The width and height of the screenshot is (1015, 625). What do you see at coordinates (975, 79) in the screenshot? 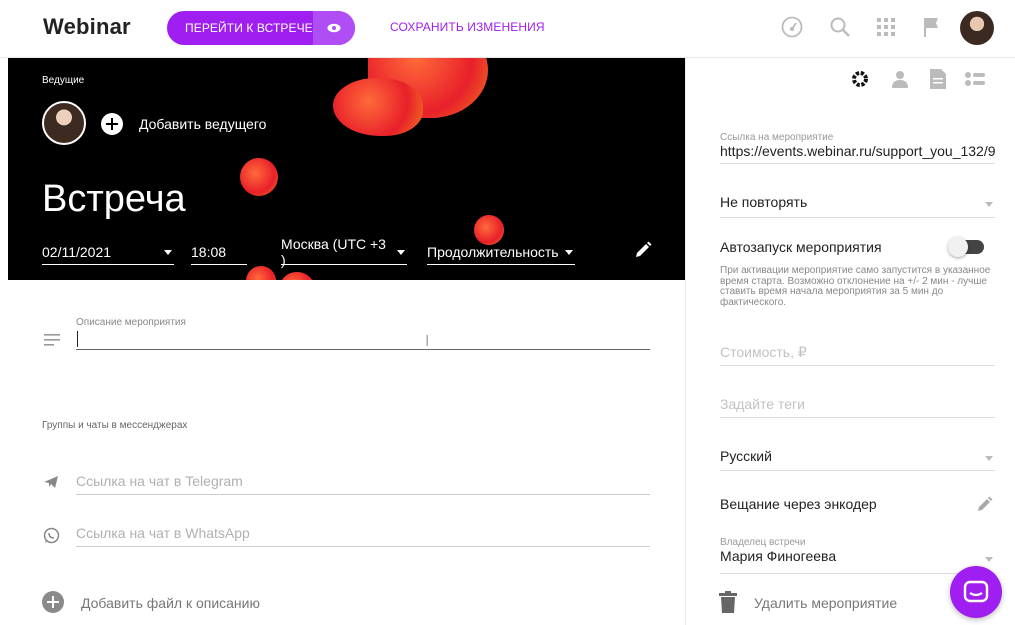
I see `layout-tab-icon` at bounding box center [975, 79].